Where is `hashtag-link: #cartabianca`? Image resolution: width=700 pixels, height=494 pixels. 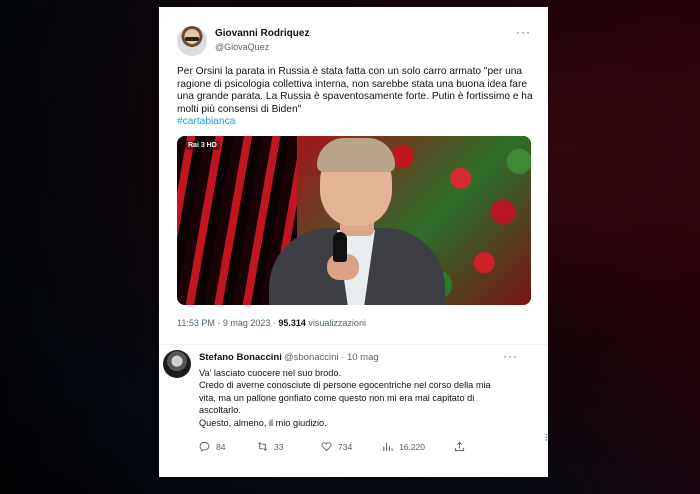 hashtag-link: #cartabianca is located at coordinates (355, 122).